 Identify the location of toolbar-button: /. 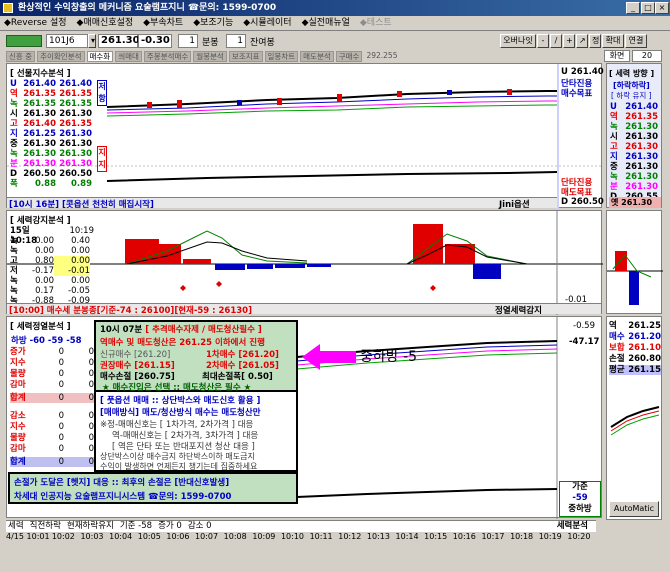
(556, 41).